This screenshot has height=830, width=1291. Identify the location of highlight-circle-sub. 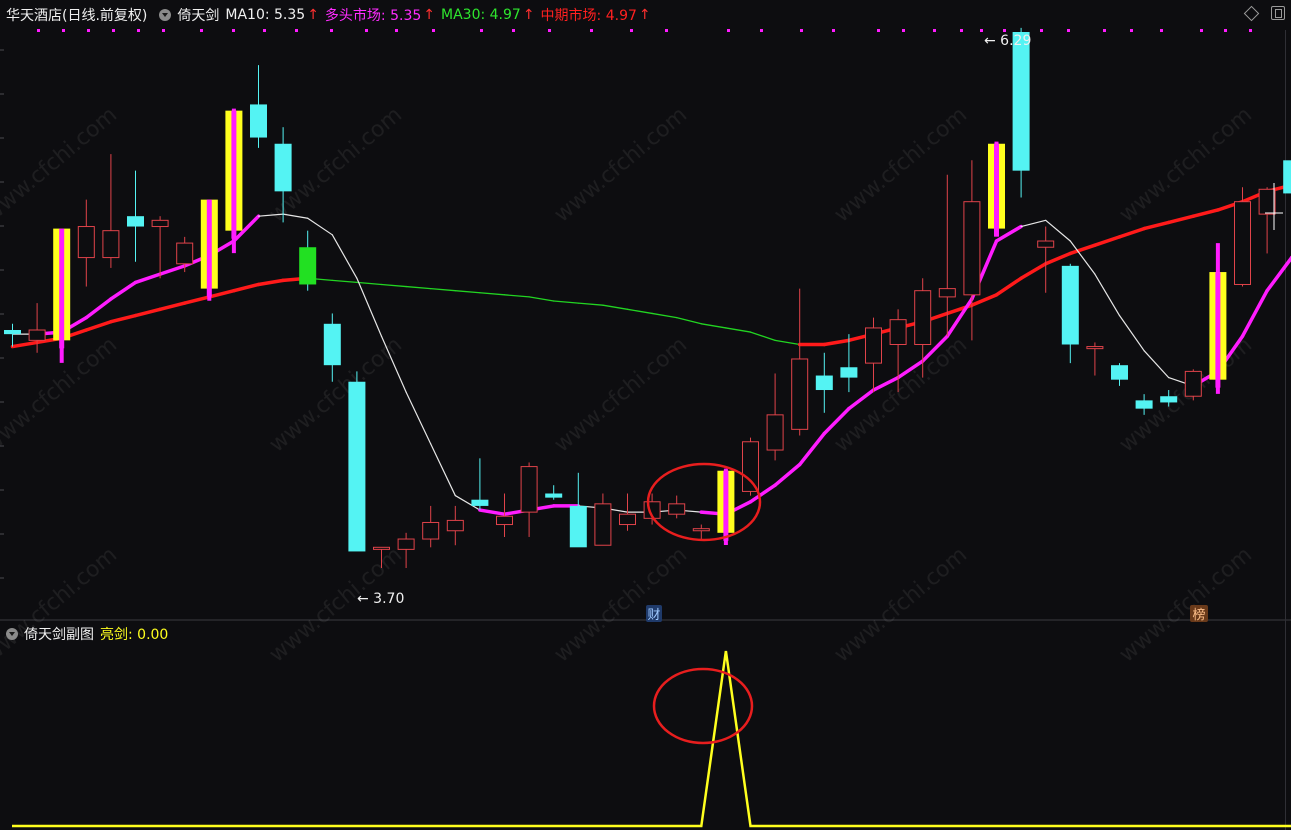
(703, 706).